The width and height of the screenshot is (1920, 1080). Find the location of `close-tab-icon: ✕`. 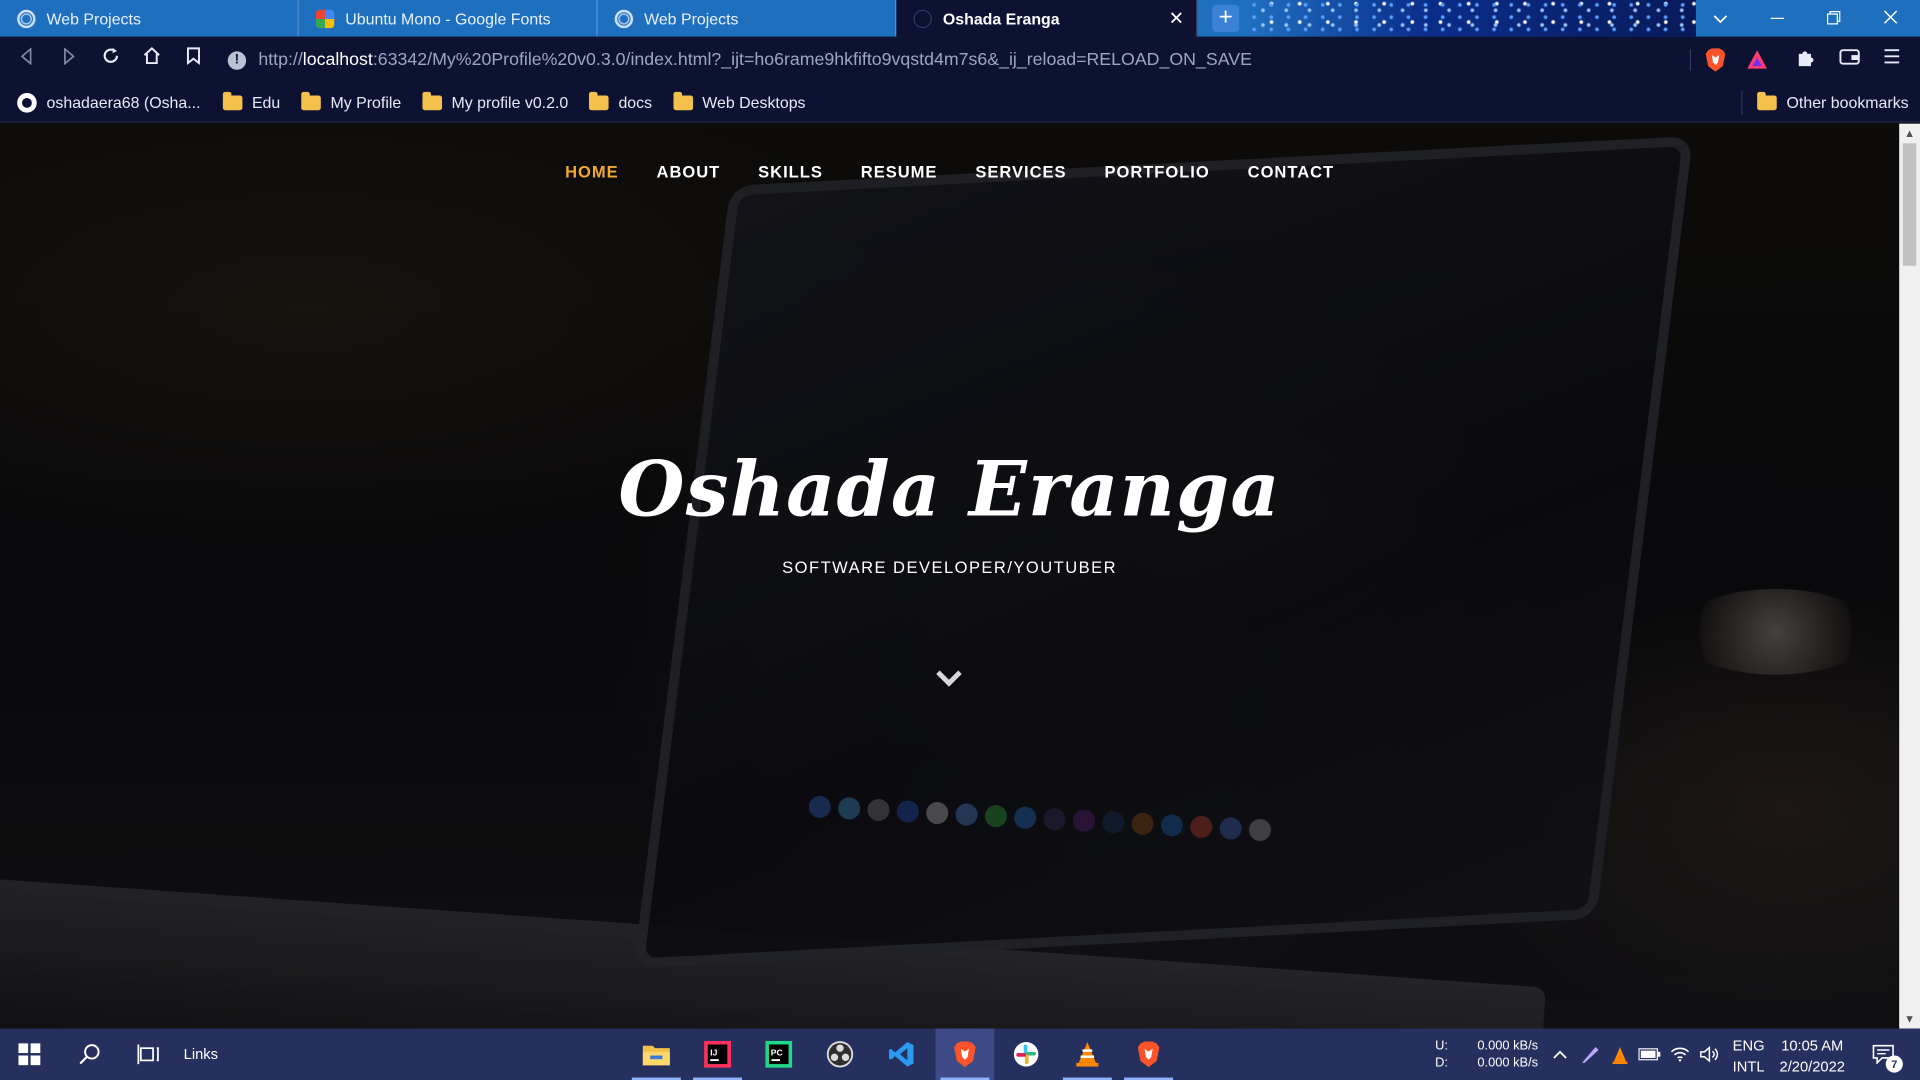

close-tab-icon: ✕ is located at coordinates (1176, 18).